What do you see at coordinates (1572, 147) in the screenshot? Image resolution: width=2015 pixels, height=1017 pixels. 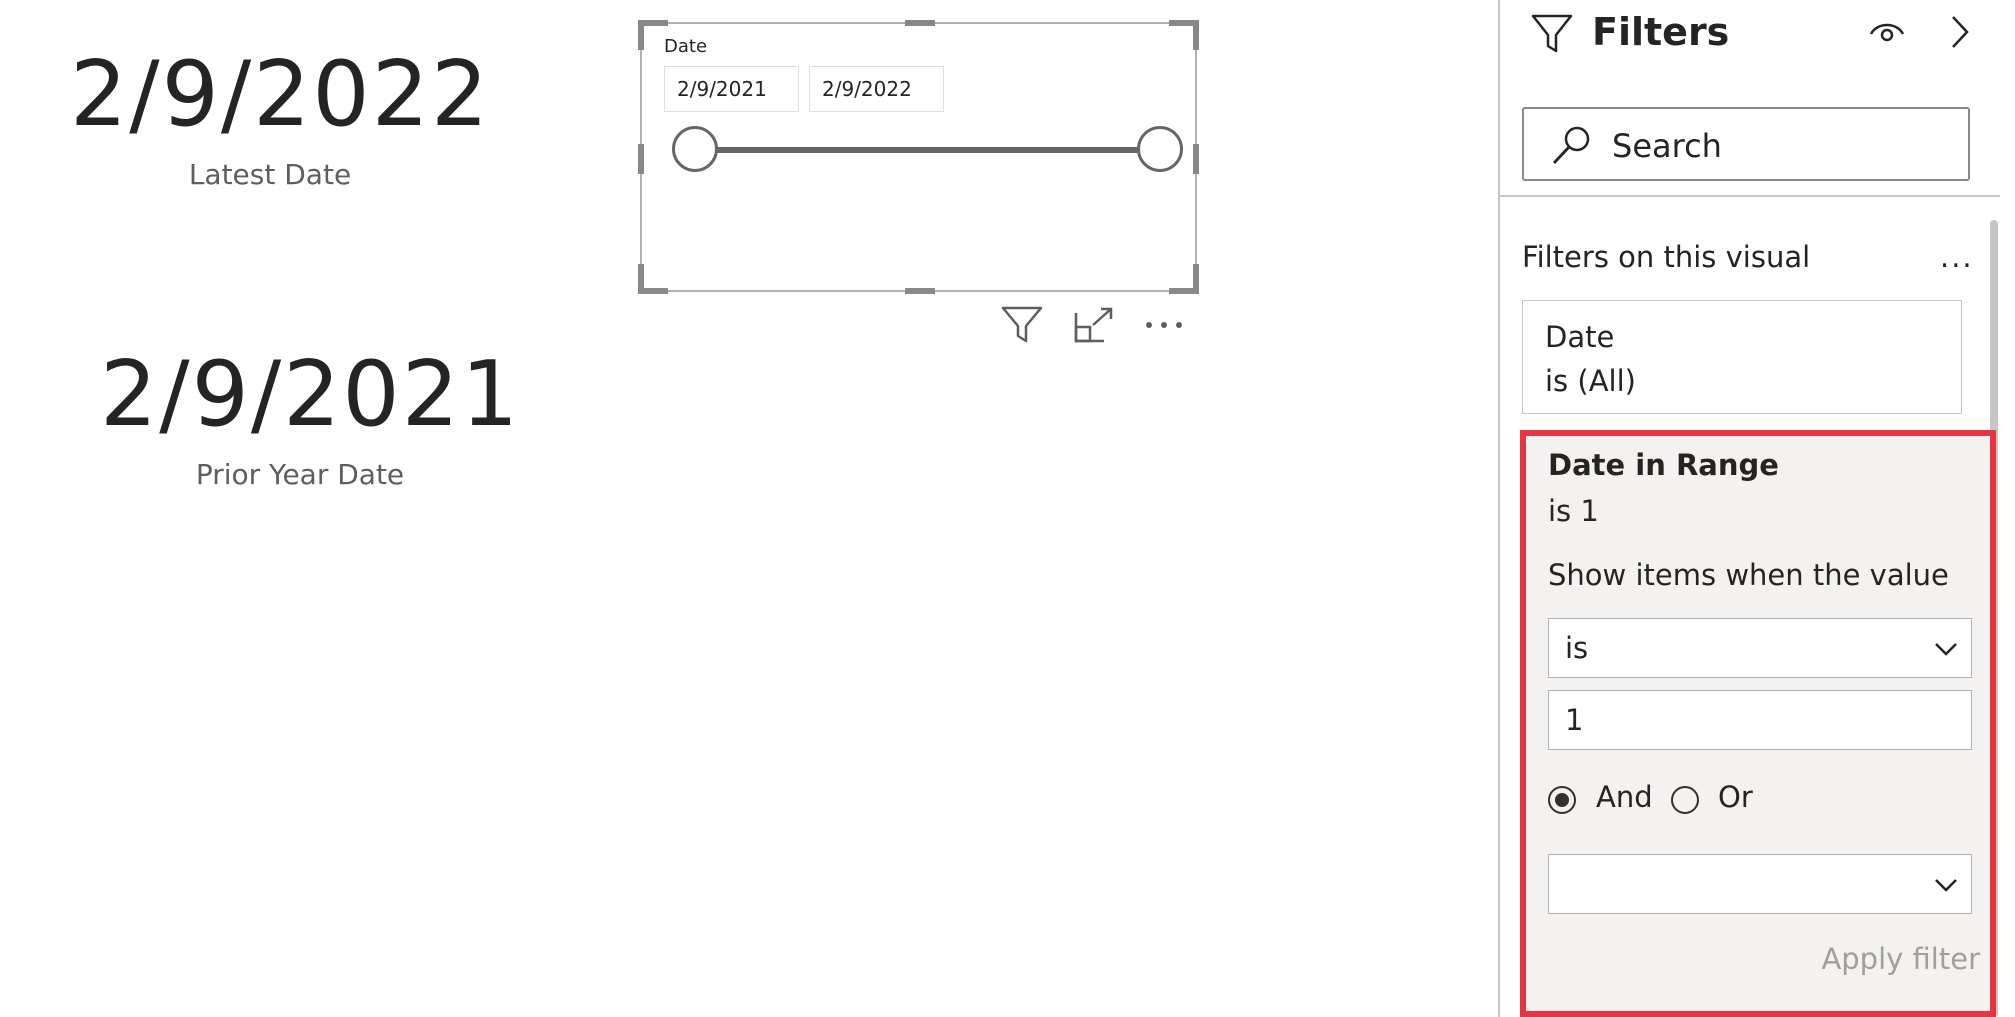 I see `search-icon` at bounding box center [1572, 147].